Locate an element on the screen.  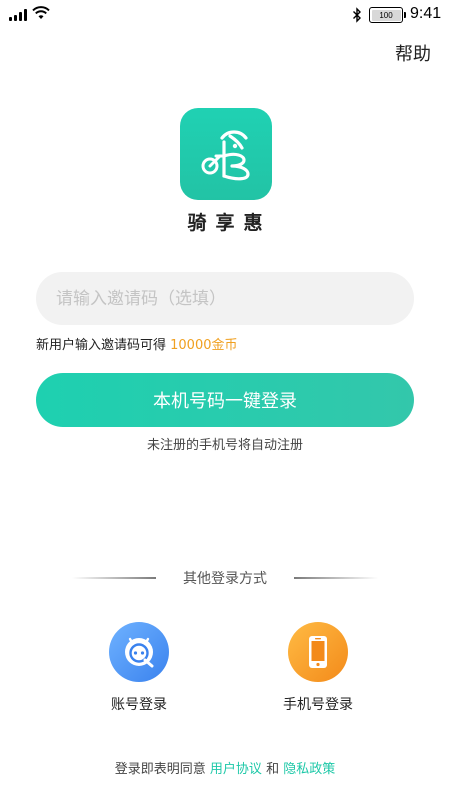
account-login-label: 账号登录 is located at coordinates (139, 705).